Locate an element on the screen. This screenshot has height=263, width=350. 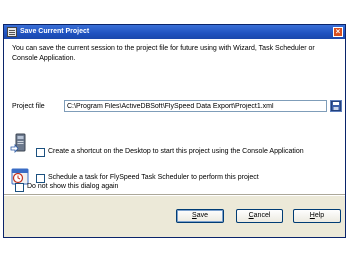
window-title: Save Current Project is located at coordinates (55, 31).